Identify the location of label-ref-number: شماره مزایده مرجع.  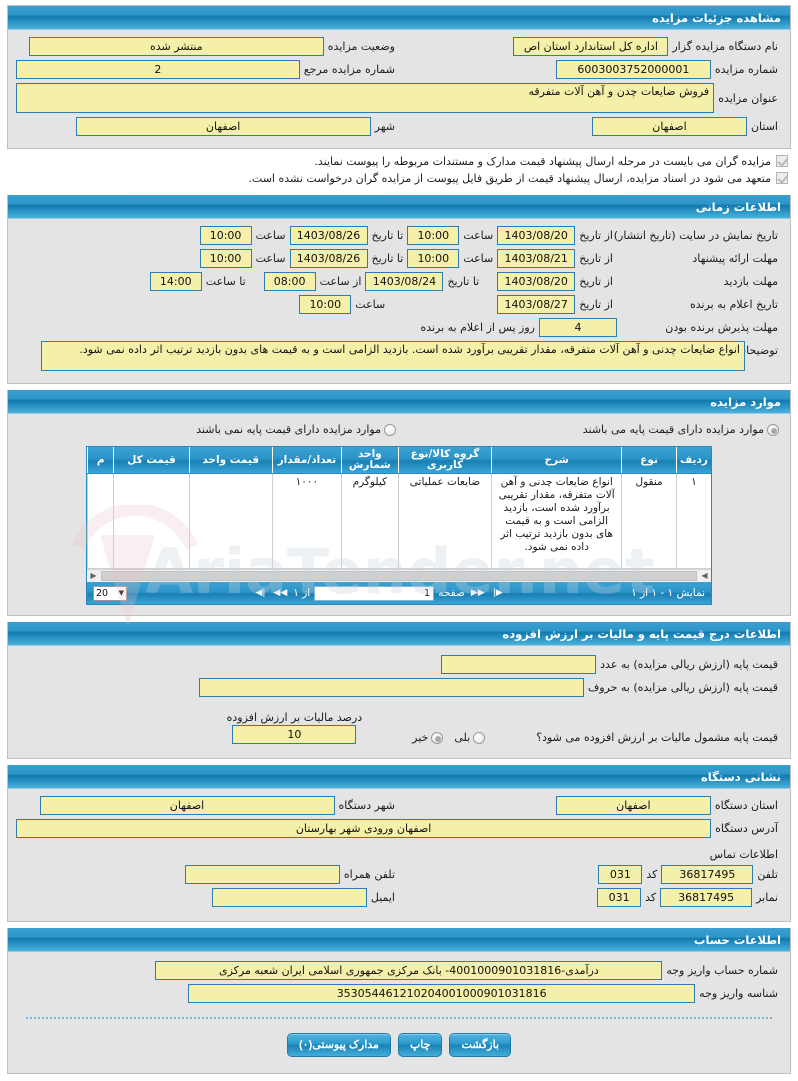
(349, 69).